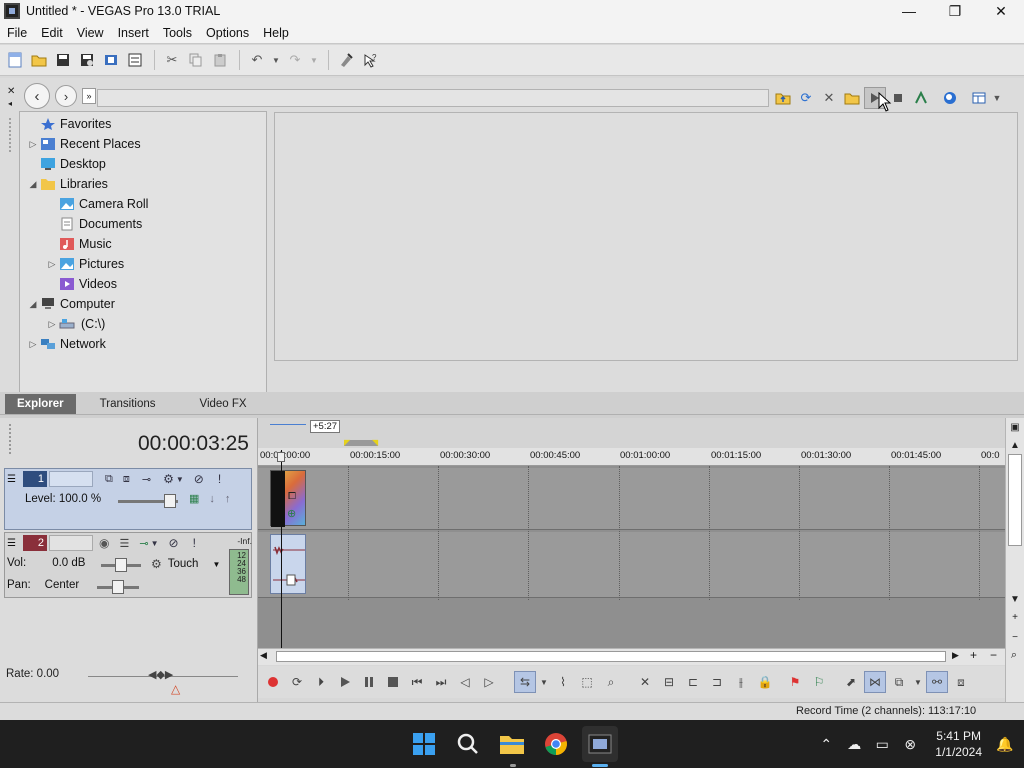  I want to click on solo-icon: !, so click(194, 543).